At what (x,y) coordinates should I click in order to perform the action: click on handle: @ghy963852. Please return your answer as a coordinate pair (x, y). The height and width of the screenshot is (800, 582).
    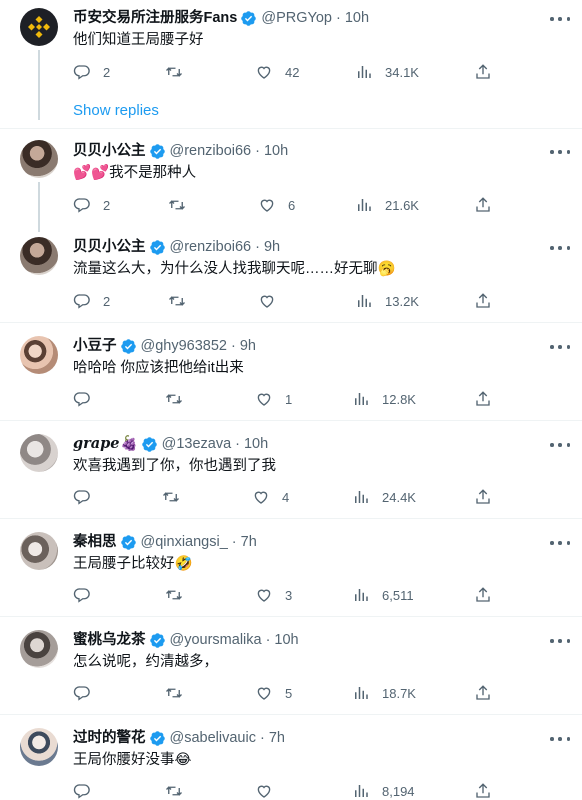
    Looking at the image, I should click on (184, 346).